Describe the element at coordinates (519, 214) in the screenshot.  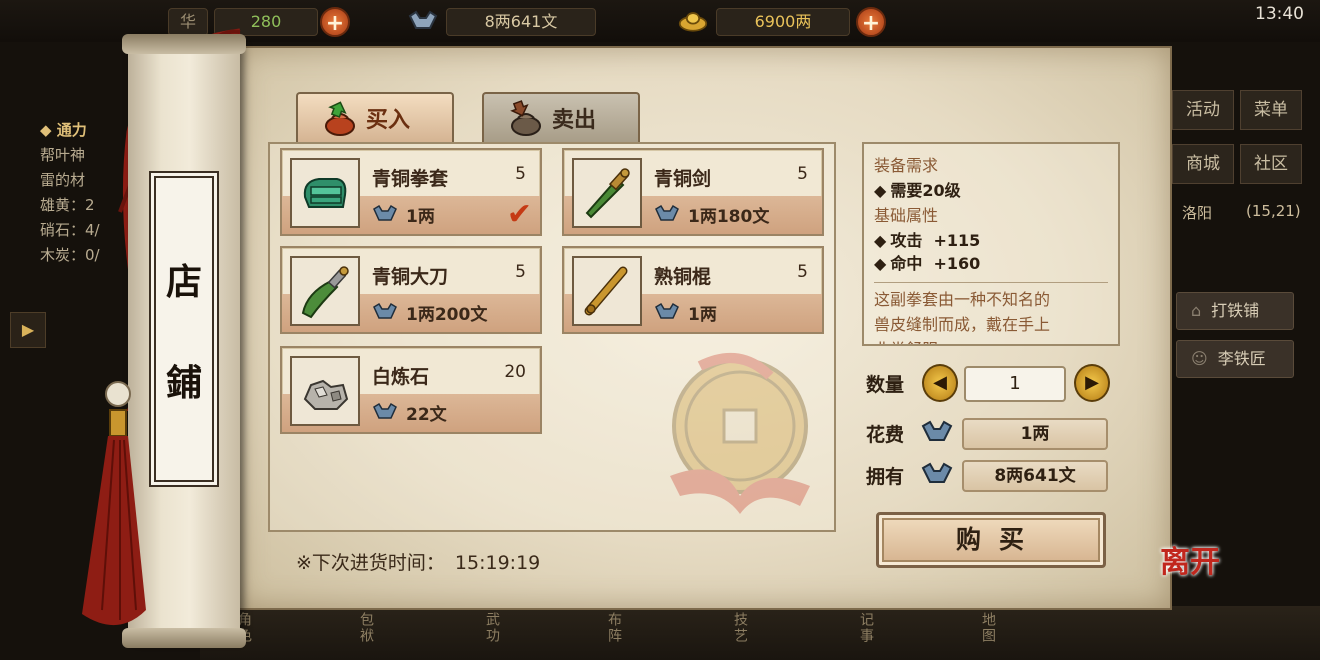
I see `selected-check-icon: ✔` at that location.